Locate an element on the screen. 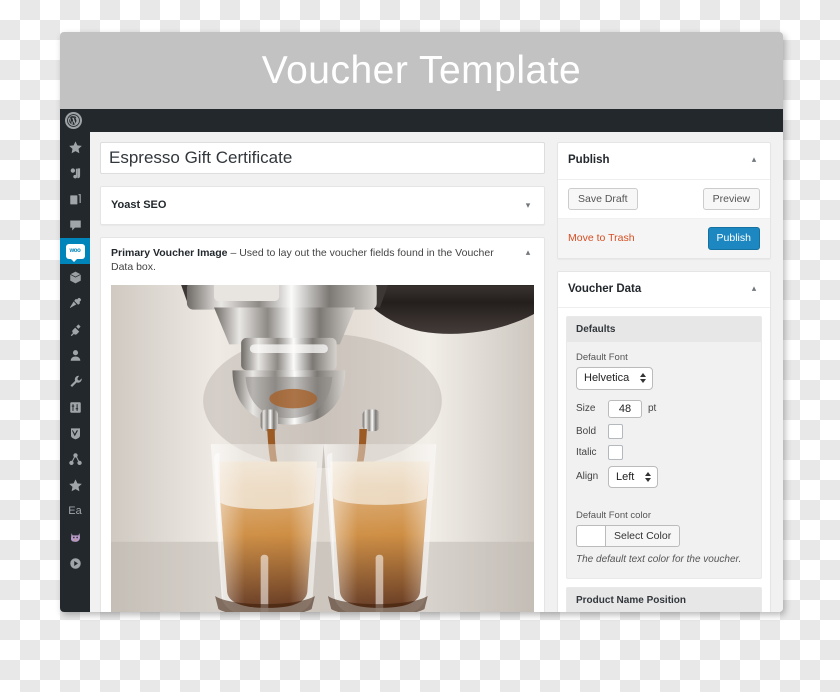 The height and width of the screenshot is (692, 840). woocommerce-icon: woo is located at coordinates (75, 252).